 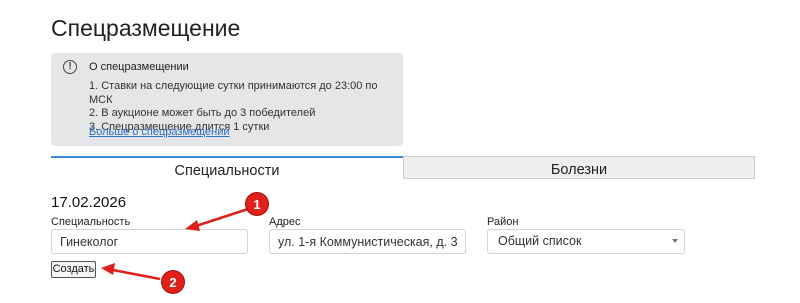 I want to click on annotation-arrows, so click(x=175, y=244).